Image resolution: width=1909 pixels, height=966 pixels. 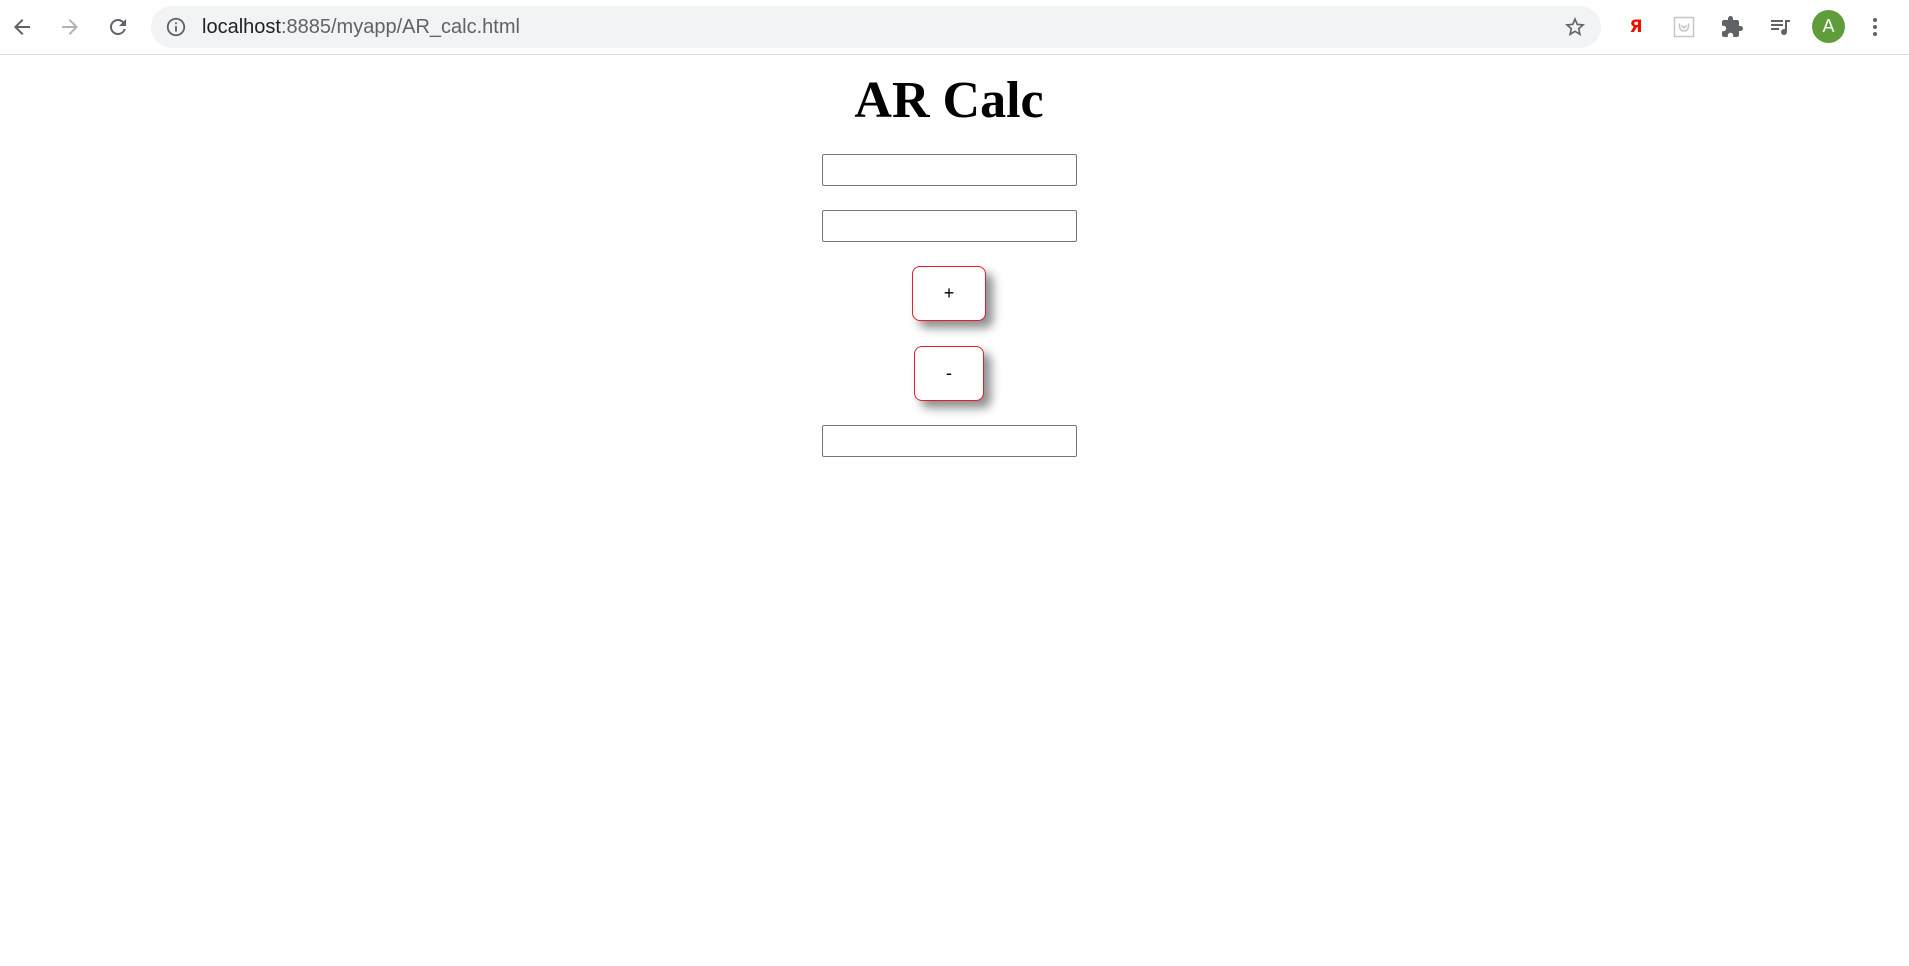 I want to click on back-icon, so click(x=22, y=27).